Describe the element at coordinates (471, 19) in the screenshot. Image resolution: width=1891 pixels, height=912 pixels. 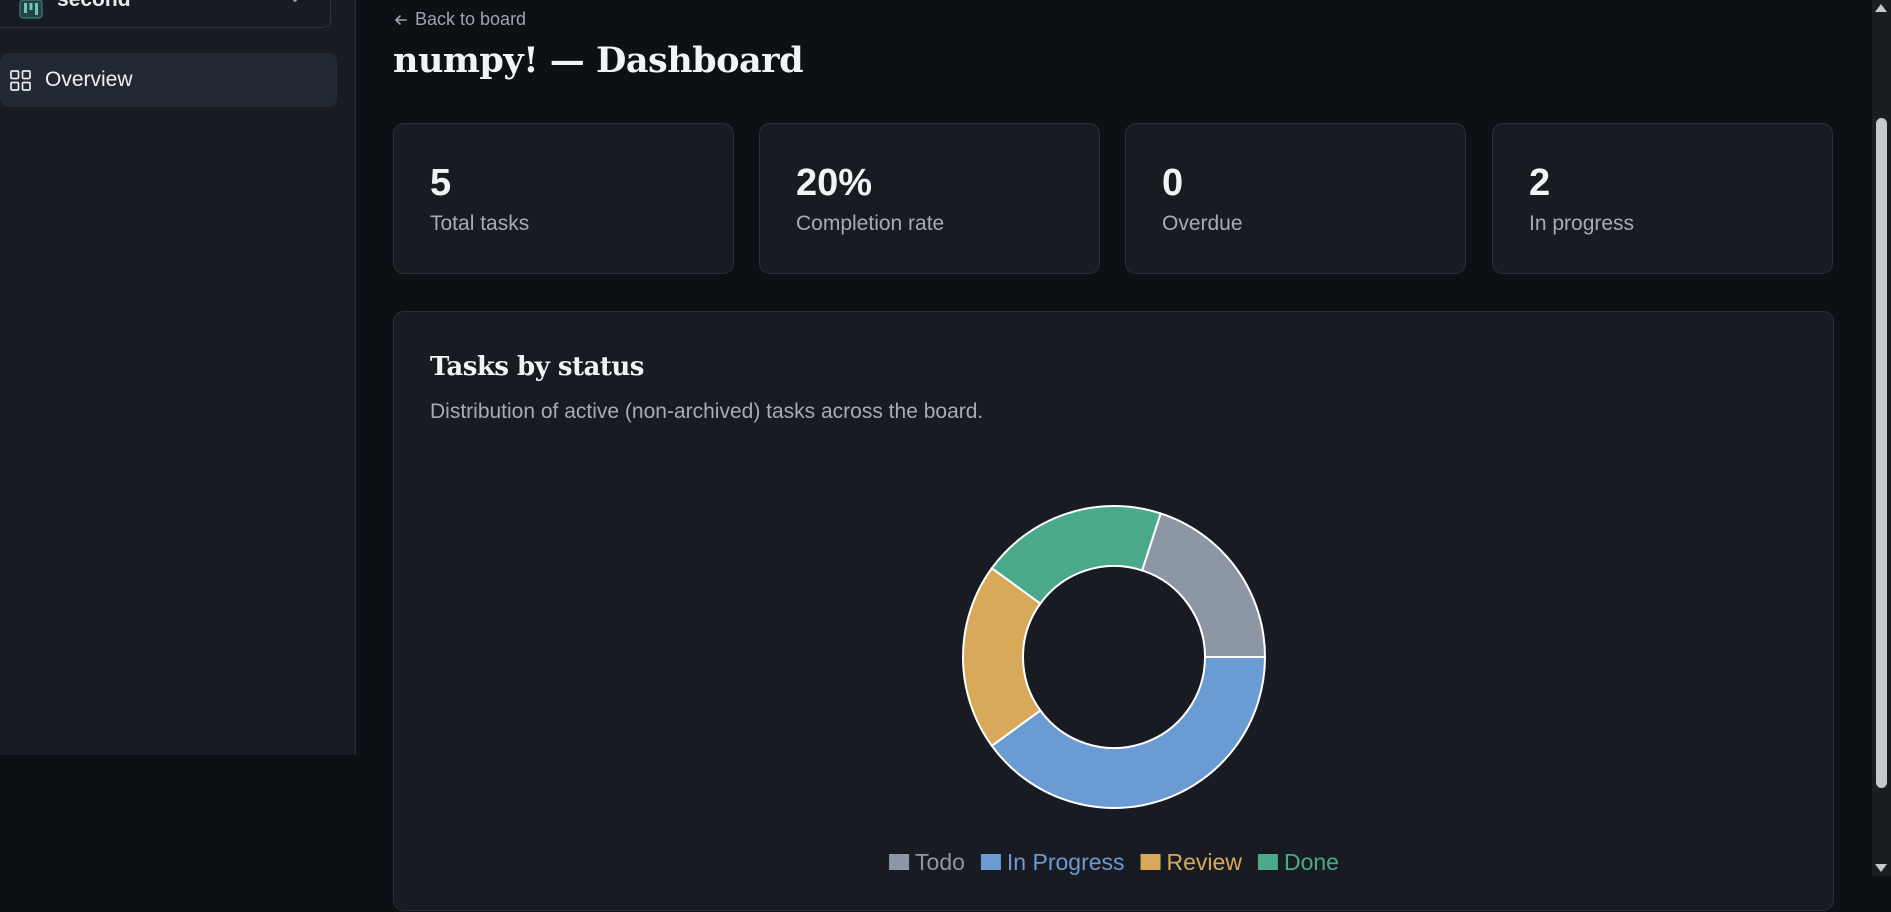
I see `back-link-label: Back to board` at that location.